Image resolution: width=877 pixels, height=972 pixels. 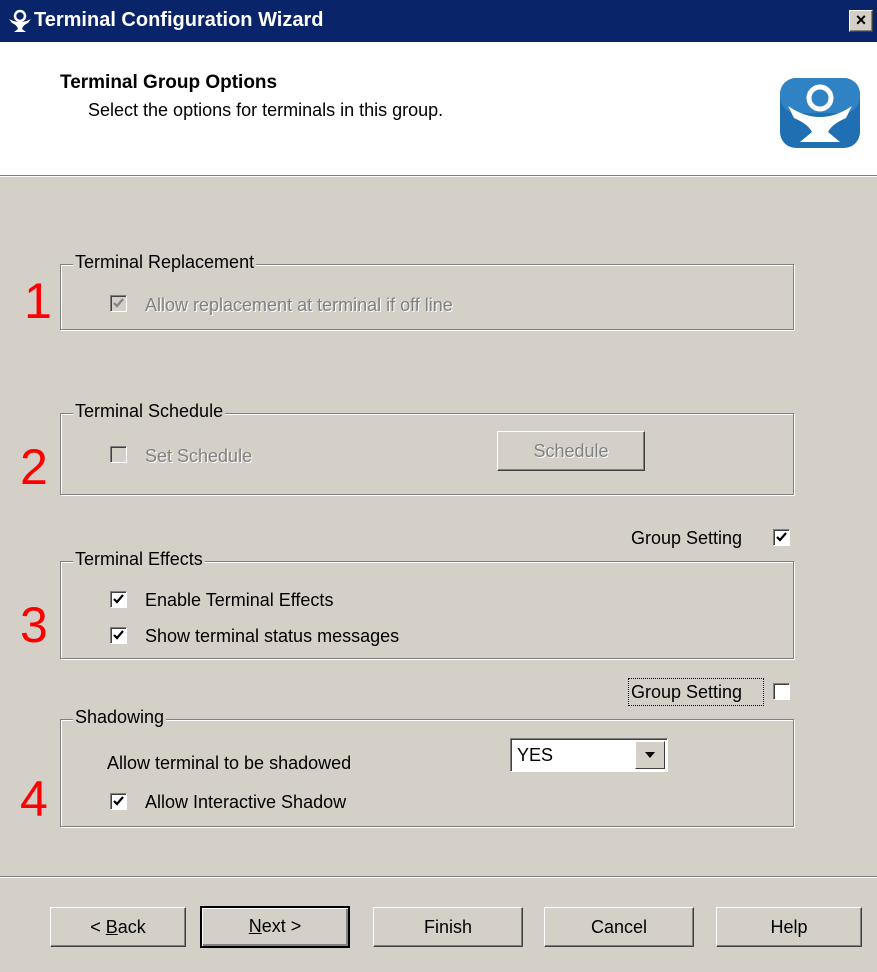 I want to click on back-mnemonic: B, so click(x=111, y=927).